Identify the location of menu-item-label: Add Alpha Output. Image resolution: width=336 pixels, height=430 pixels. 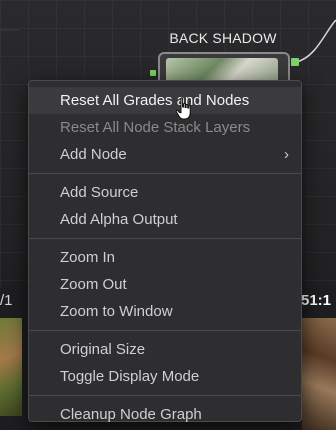
(119, 219).